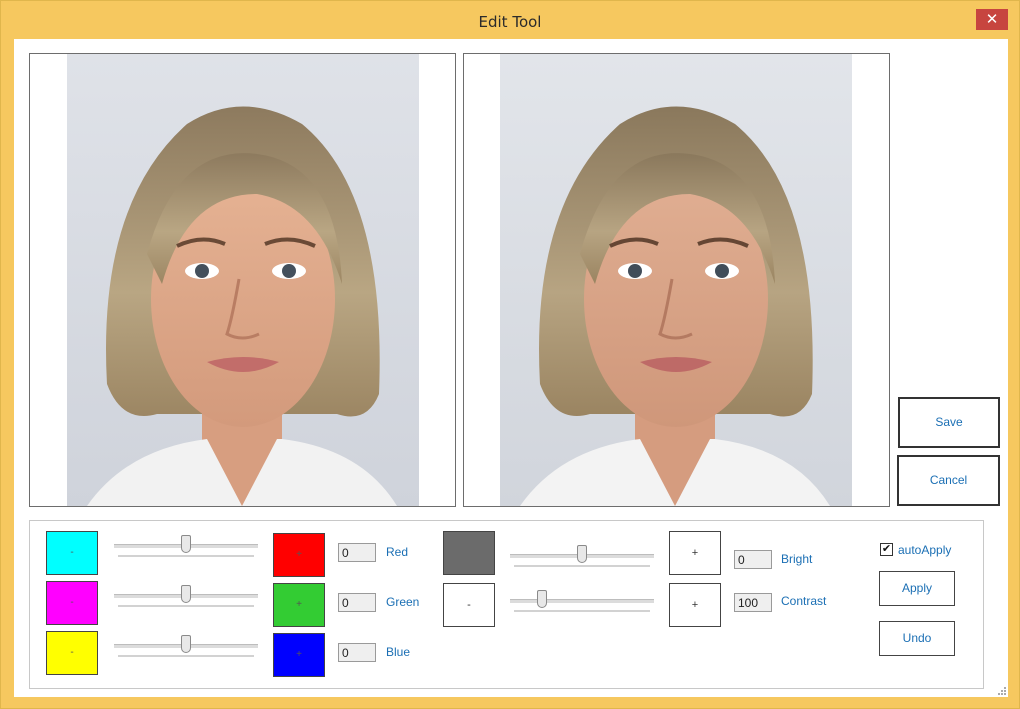 Image resolution: width=1020 pixels, height=709 pixels. I want to click on close-icon: ✕, so click(992, 19).